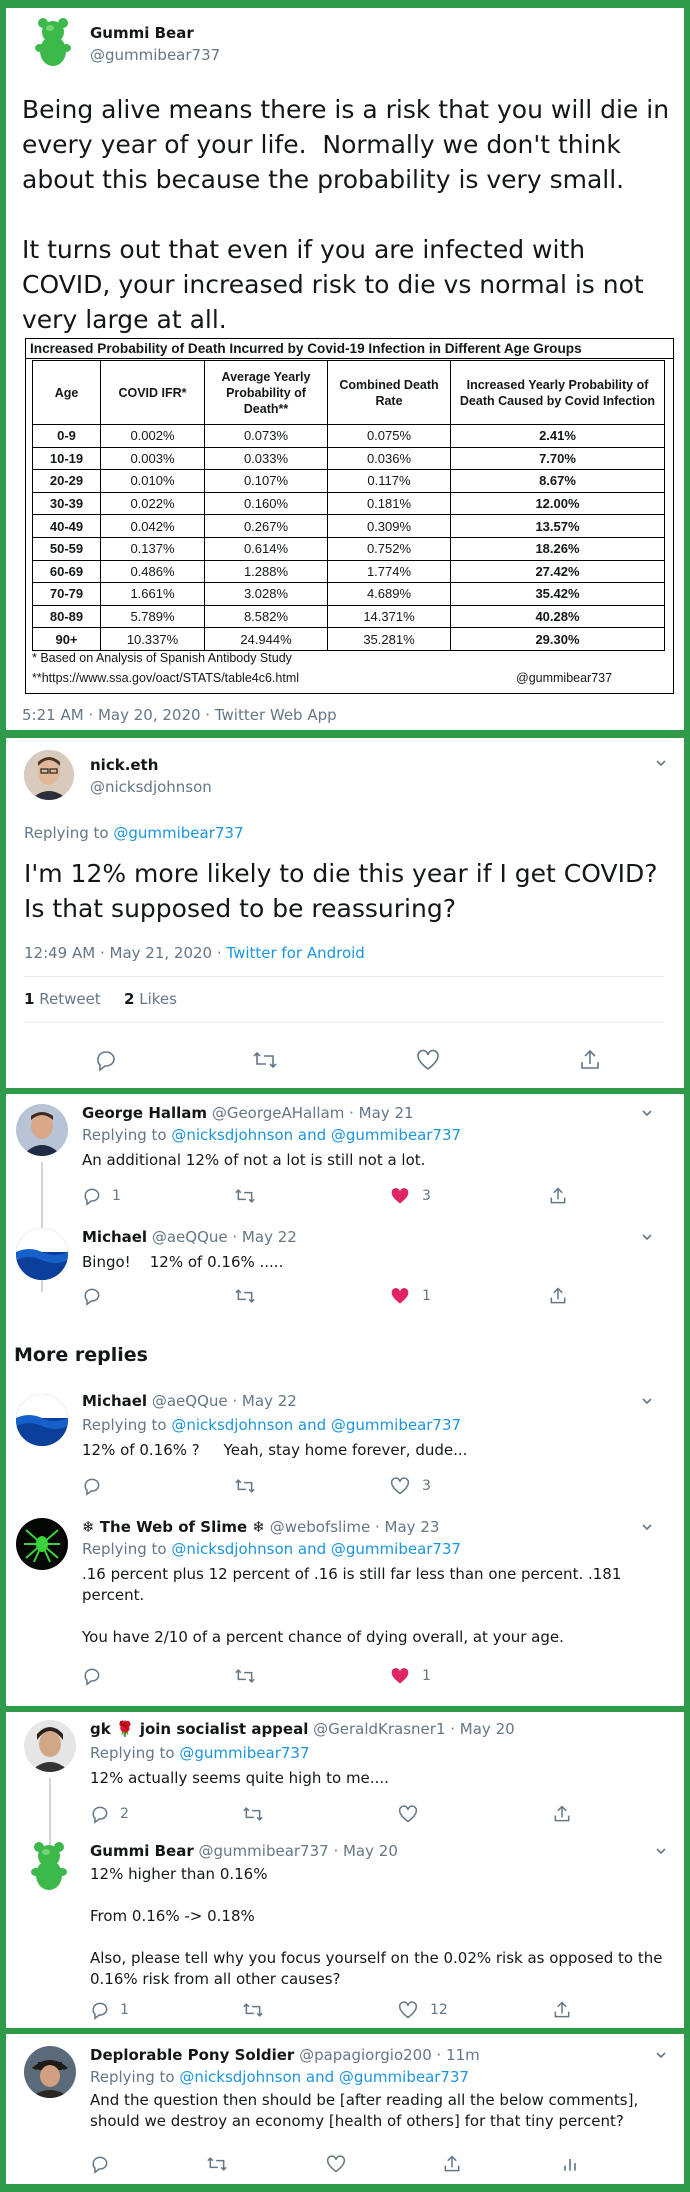 The height and width of the screenshot is (2192, 690). Describe the element at coordinates (49, 775) in the screenshot. I see `nick-avatar` at that location.